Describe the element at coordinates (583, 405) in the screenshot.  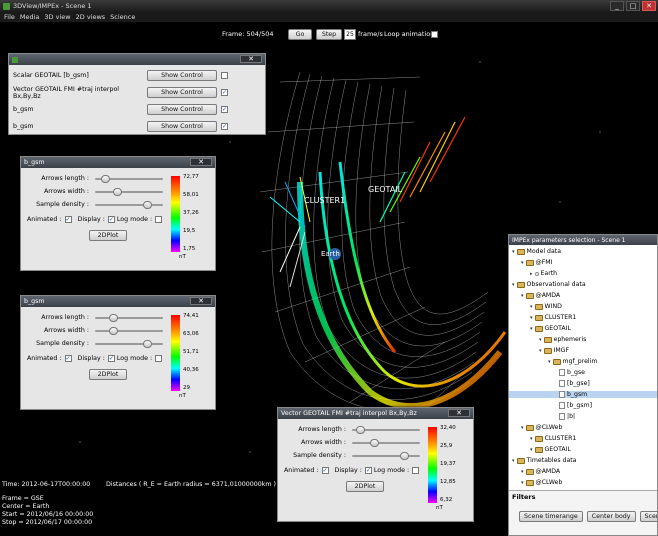
I see `tree-item: [b_gsm]` at that location.